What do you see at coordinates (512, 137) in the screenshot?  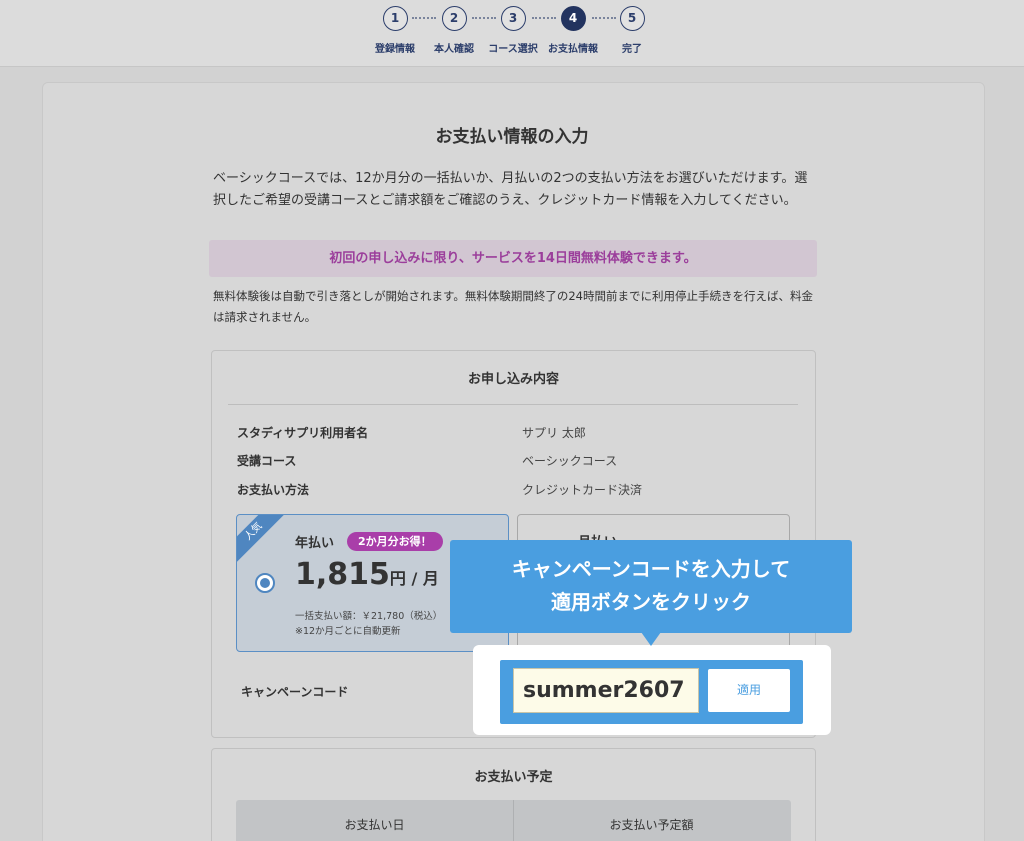 I see `page-title: お支払い情報の入力` at bounding box center [512, 137].